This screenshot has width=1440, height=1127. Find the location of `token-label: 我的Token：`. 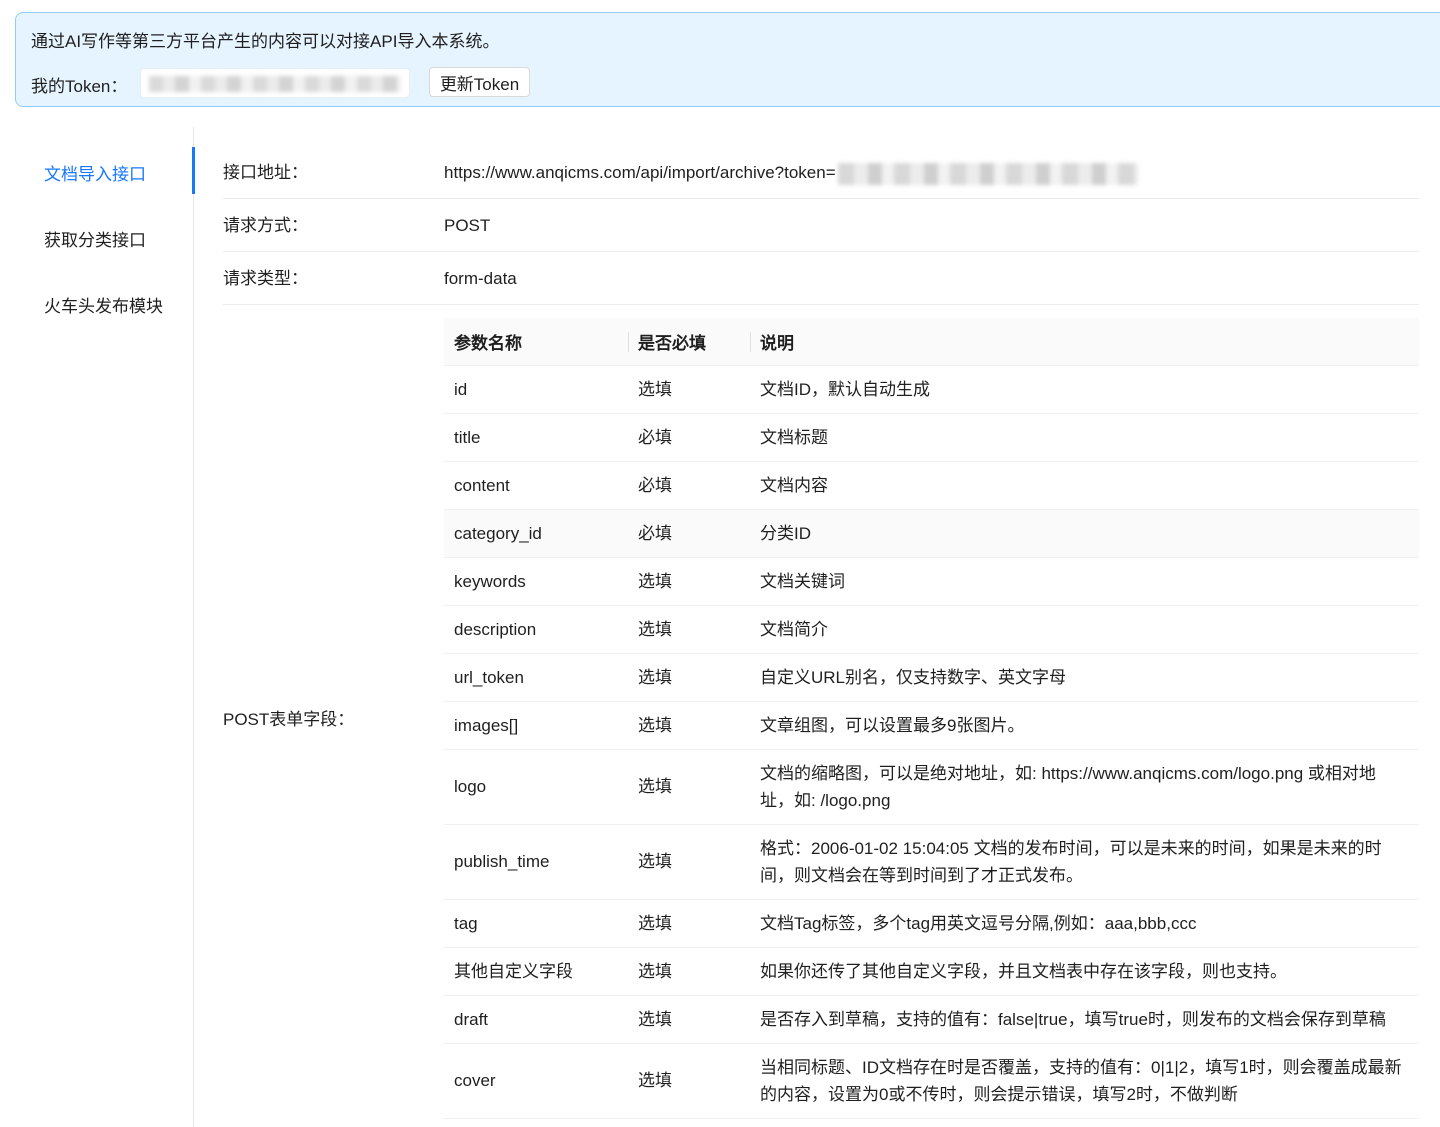

token-label: 我的Token： is located at coordinates (79, 86).